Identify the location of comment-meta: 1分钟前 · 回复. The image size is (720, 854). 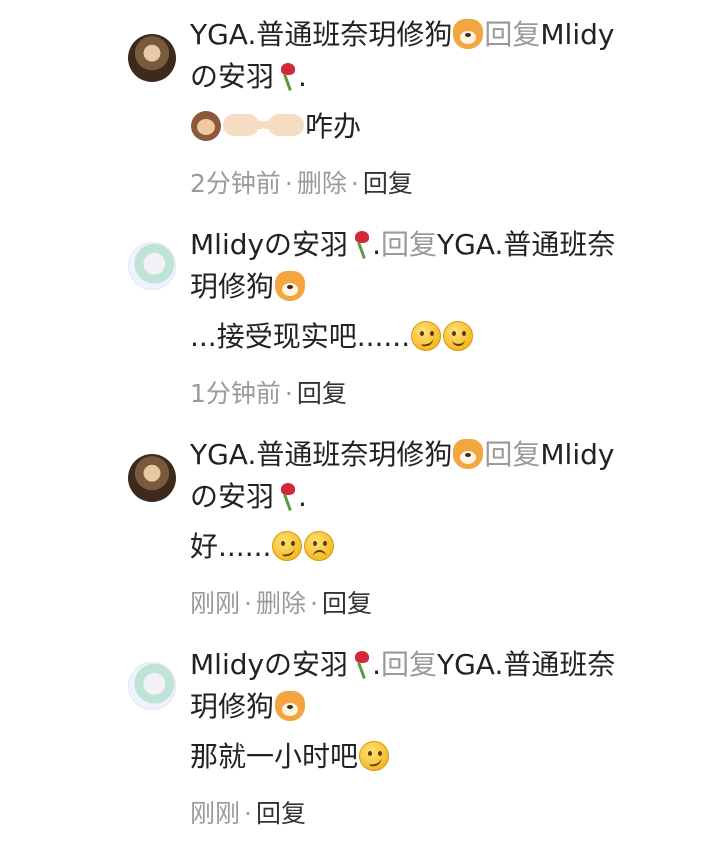
(440, 394).